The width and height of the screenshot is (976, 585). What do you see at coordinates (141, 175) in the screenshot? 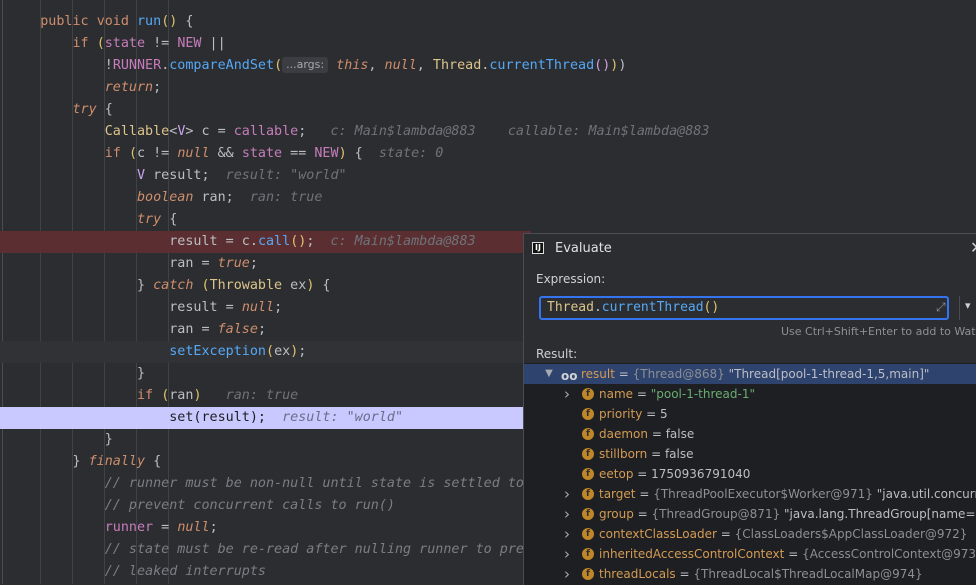
I see `code-token: V` at bounding box center [141, 175].